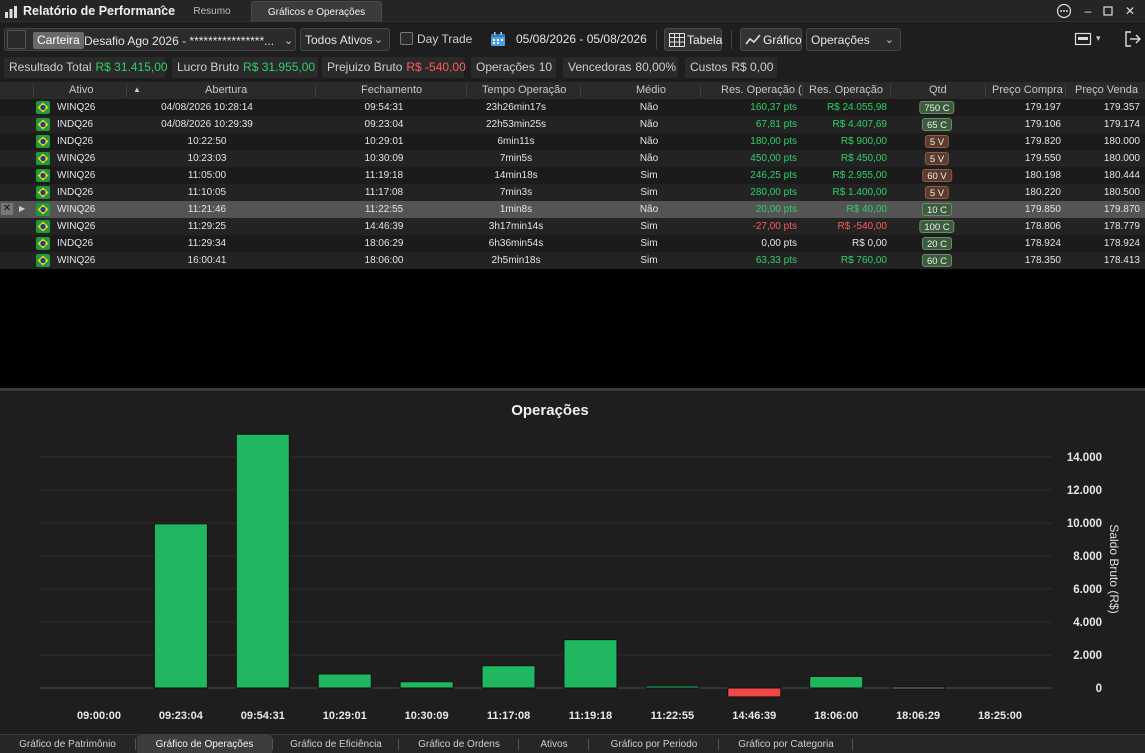 This screenshot has width=1145, height=753. What do you see at coordinates (761, 90) in the screenshot?
I see `column-header-res-pts: Res. Operação (` at bounding box center [761, 90].